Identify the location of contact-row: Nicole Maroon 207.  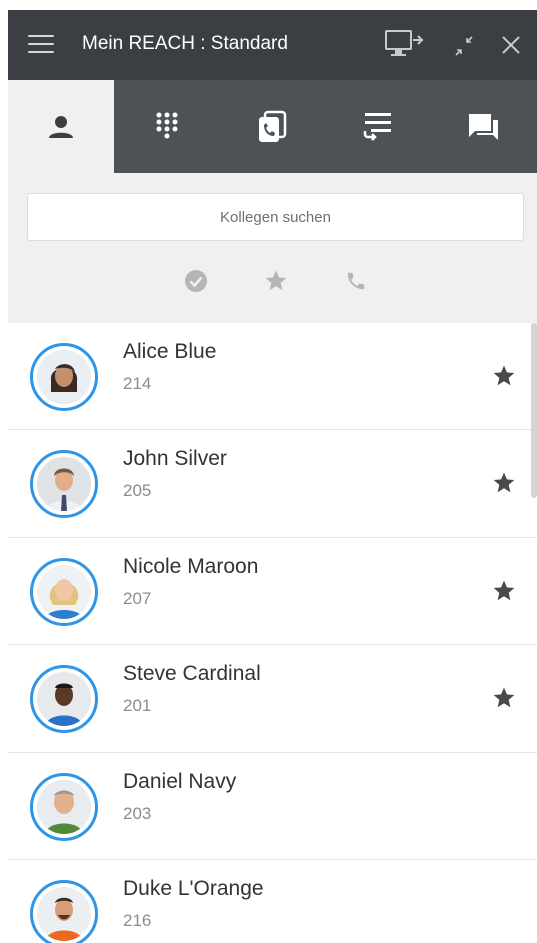
(272, 592).